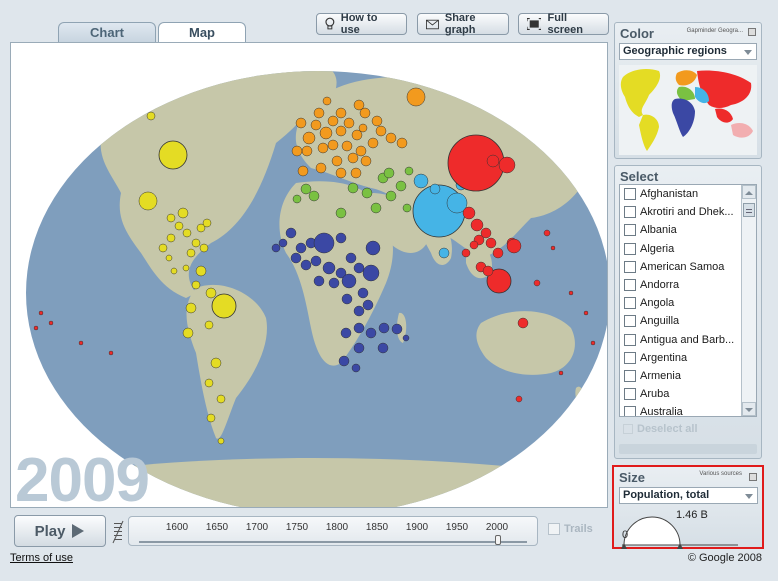 The height and width of the screenshot is (581, 778). Describe the element at coordinates (688, 495) in the screenshot. I see `size-indicator-dropdown: Population, total` at that location.